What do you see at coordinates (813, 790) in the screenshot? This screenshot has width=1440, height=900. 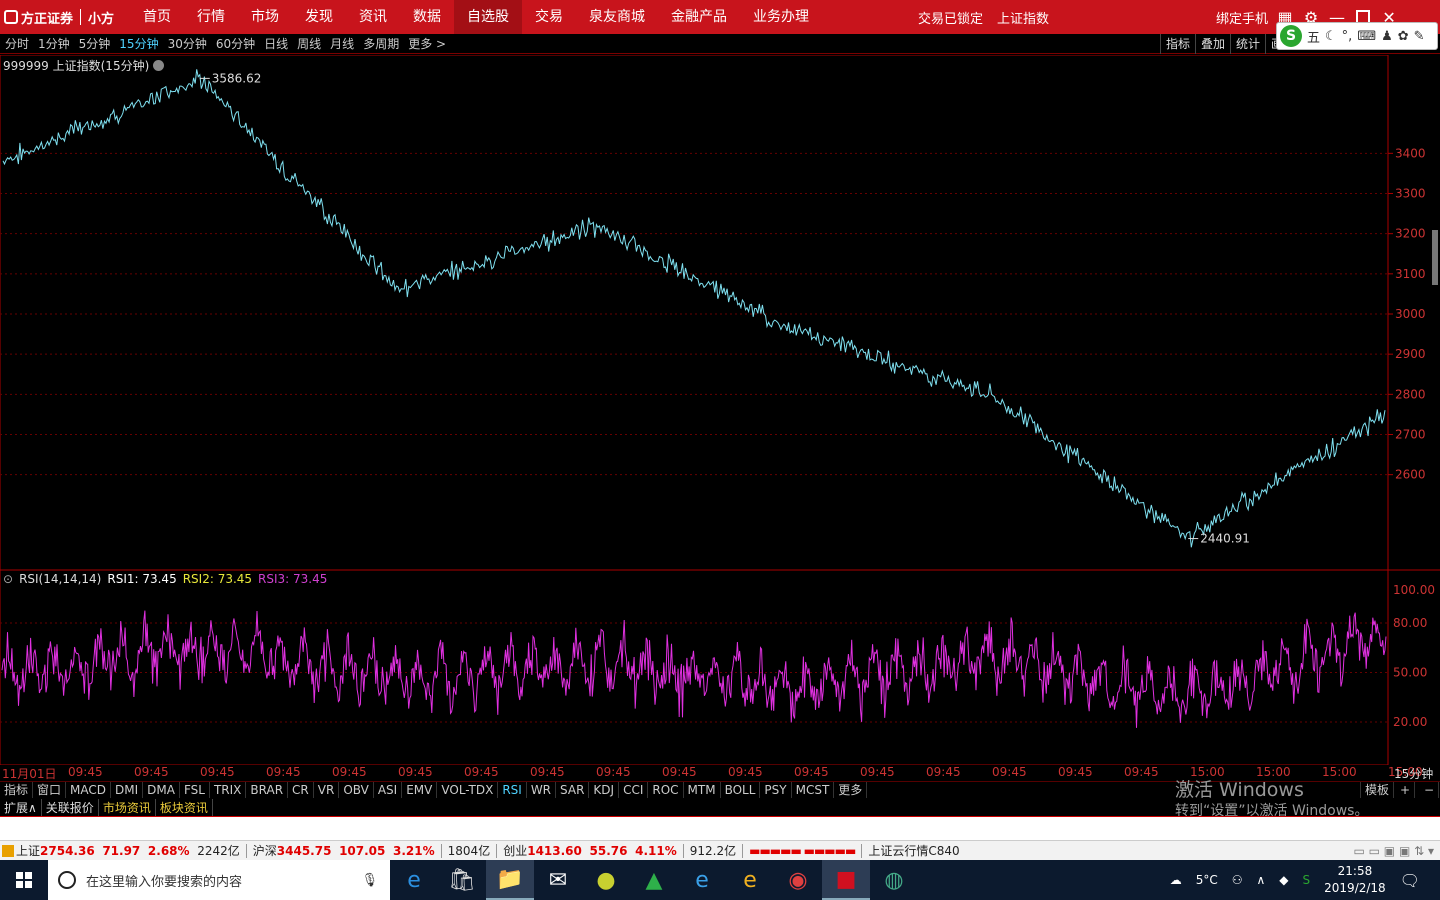 I see `ind-mcst: MCST` at bounding box center [813, 790].